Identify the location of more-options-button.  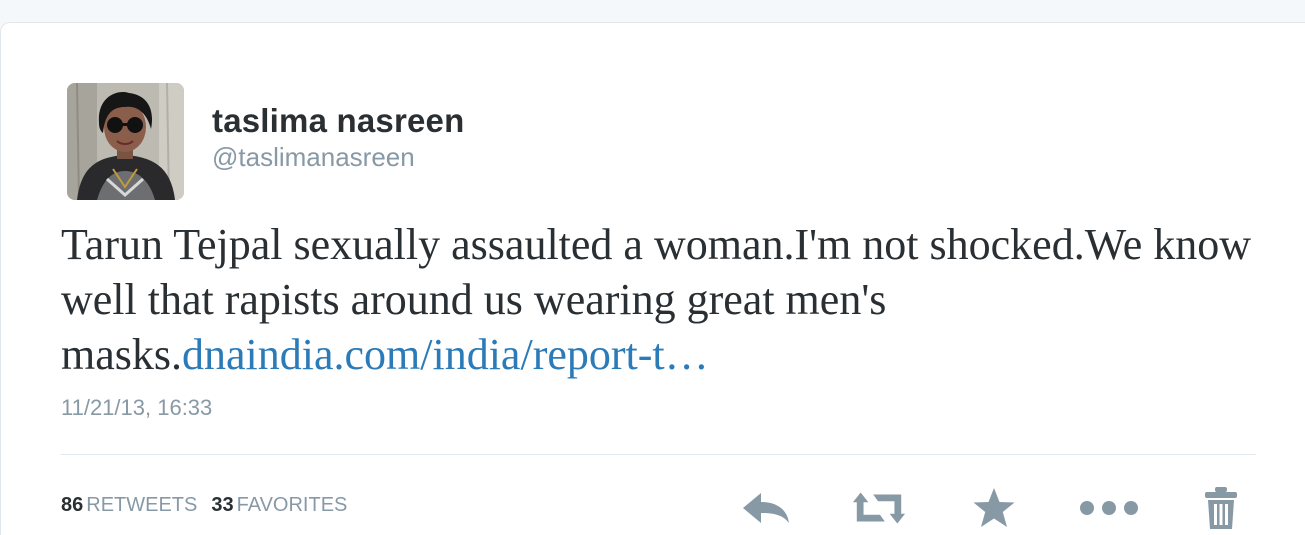
(1109, 508).